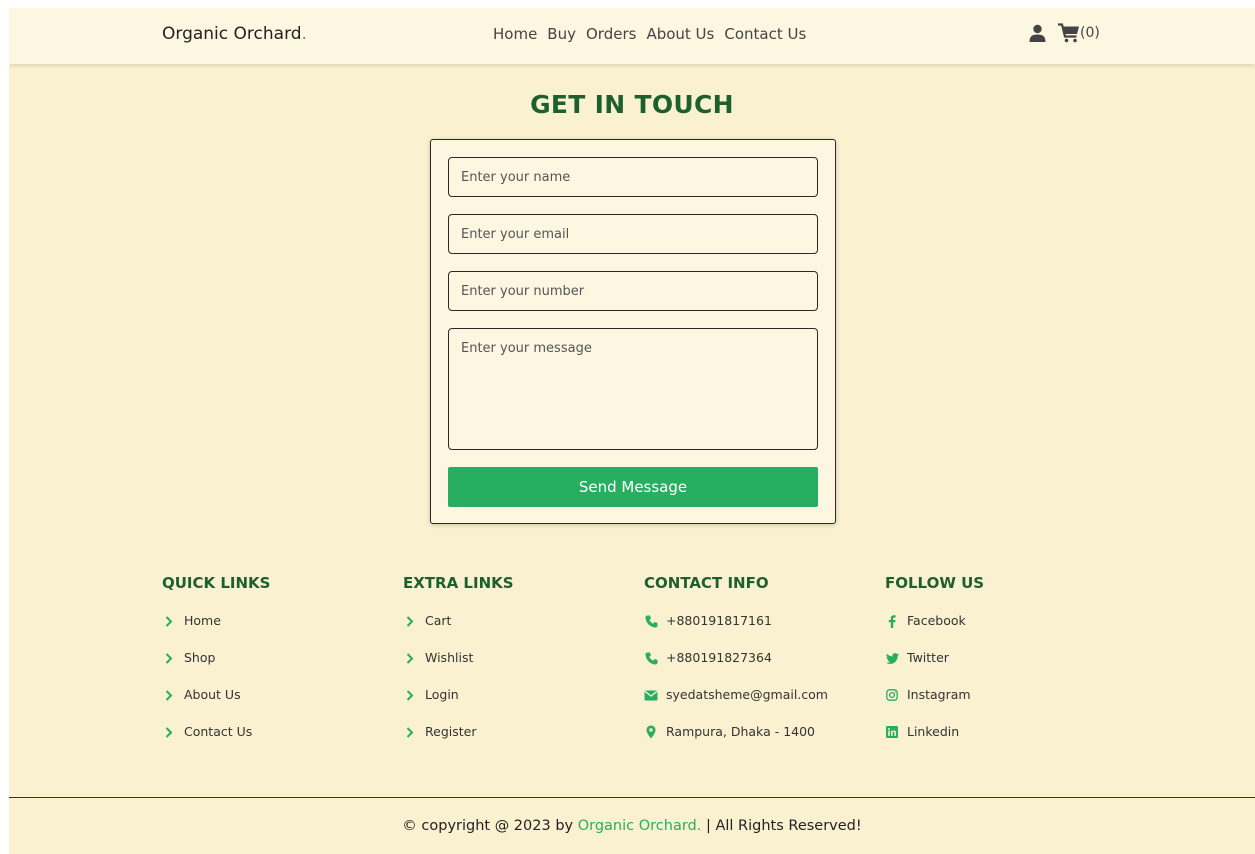 Image resolution: width=1255 pixels, height=854 pixels. Describe the element at coordinates (741, 731) in the screenshot. I see `contact-address-label: Rampura, Dhaka - 1400` at that location.